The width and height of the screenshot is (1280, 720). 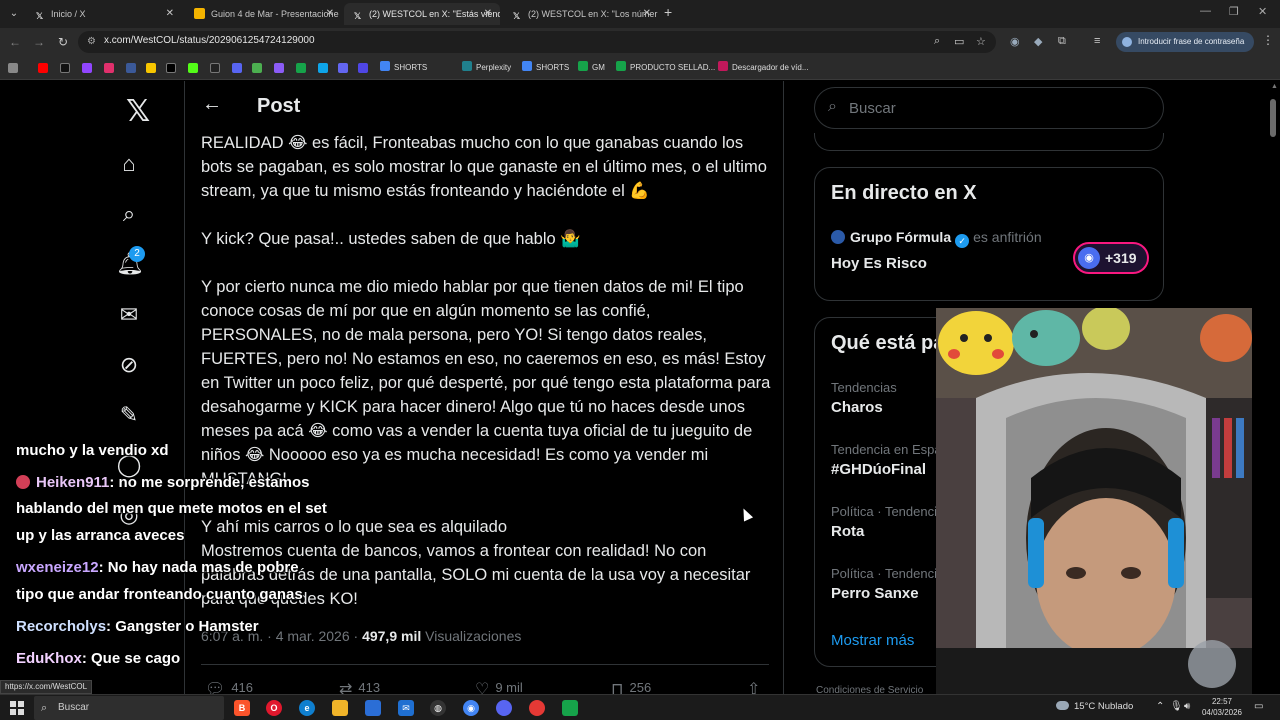 What do you see at coordinates (499, 686) in the screenshot?
I see `like-button: ♡ 9 mil` at bounding box center [499, 686].